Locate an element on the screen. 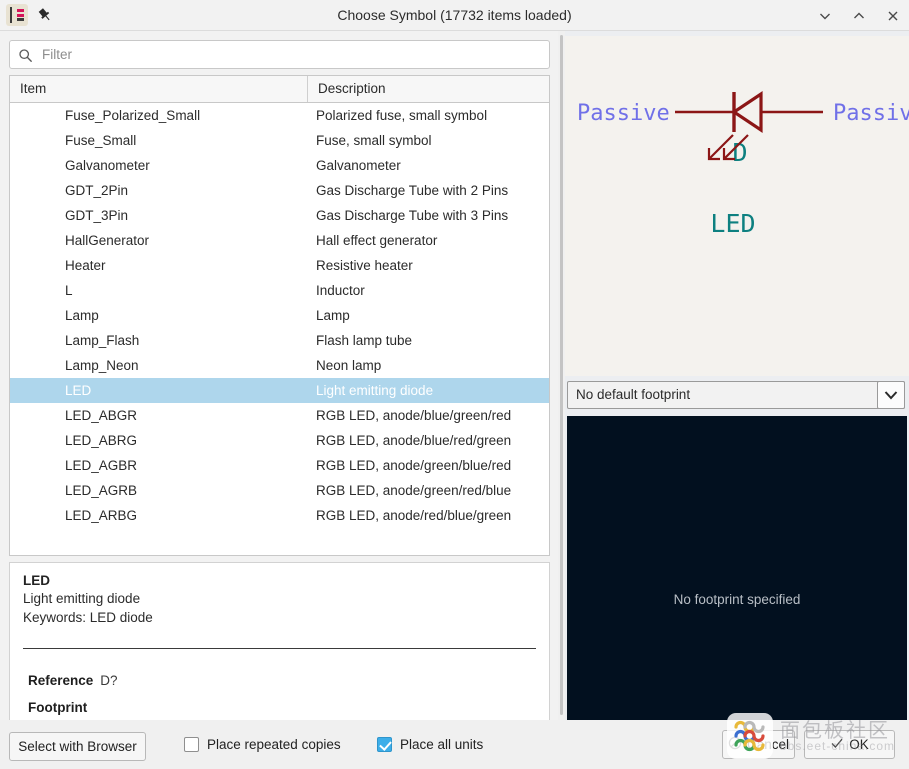  table-row: GDT_3Pin Gas Discharge Tube with 3 Pins is located at coordinates (279, 215).